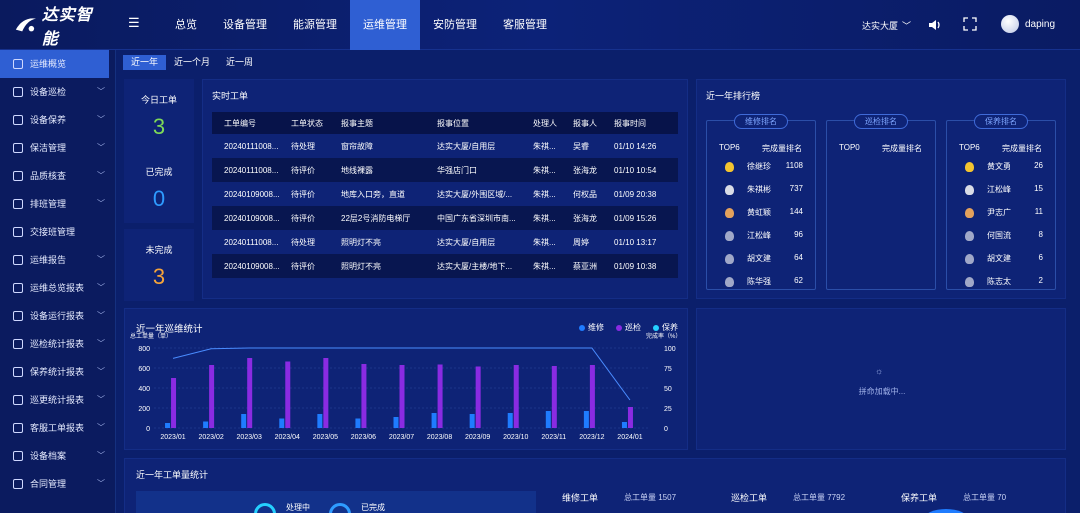 The image size is (1080, 513). Describe the element at coordinates (886, 25) in the screenshot. I see `site-selector: 达实大厦 ﹀` at that location.